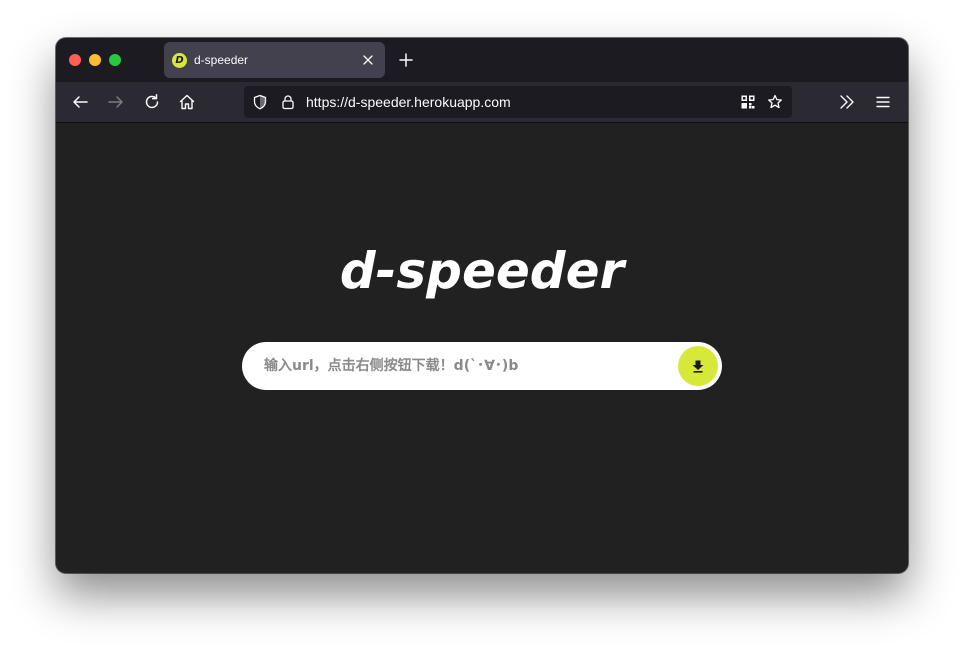 The width and height of the screenshot is (964, 647). Describe the element at coordinates (775, 102) in the screenshot. I see `star-icon` at that location.